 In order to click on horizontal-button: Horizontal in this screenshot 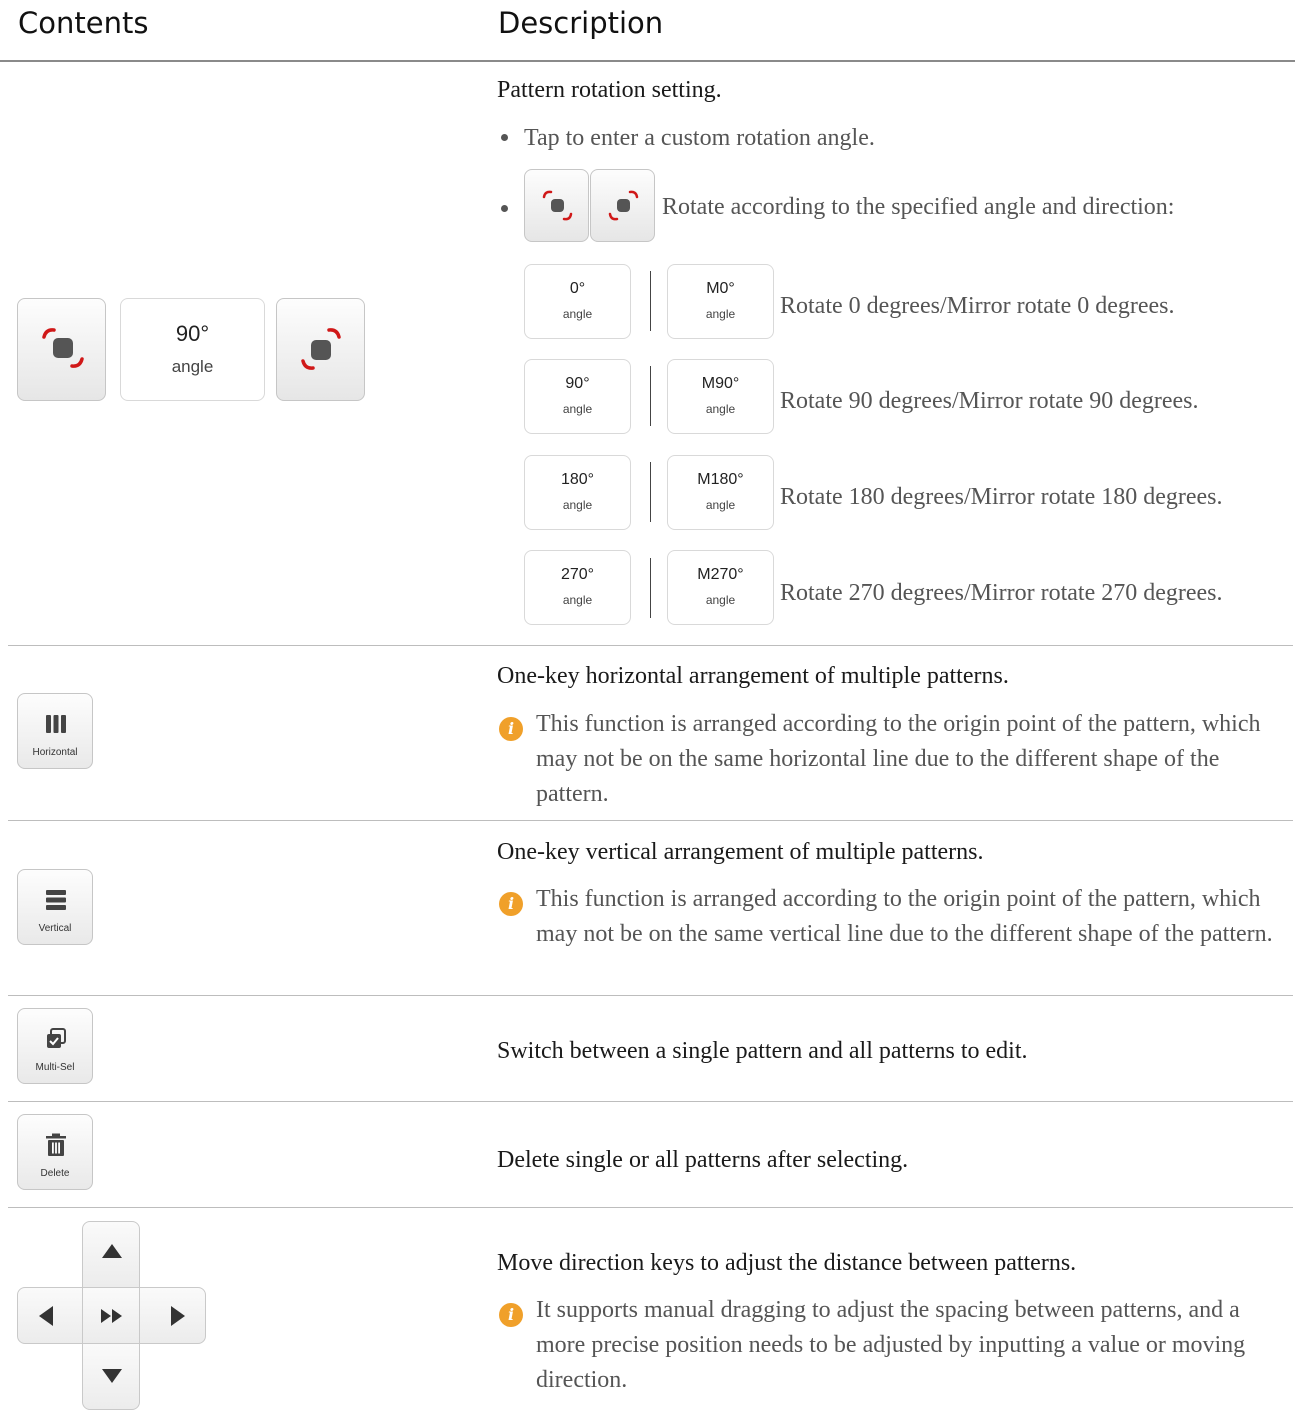, I will do `click(55, 731)`.